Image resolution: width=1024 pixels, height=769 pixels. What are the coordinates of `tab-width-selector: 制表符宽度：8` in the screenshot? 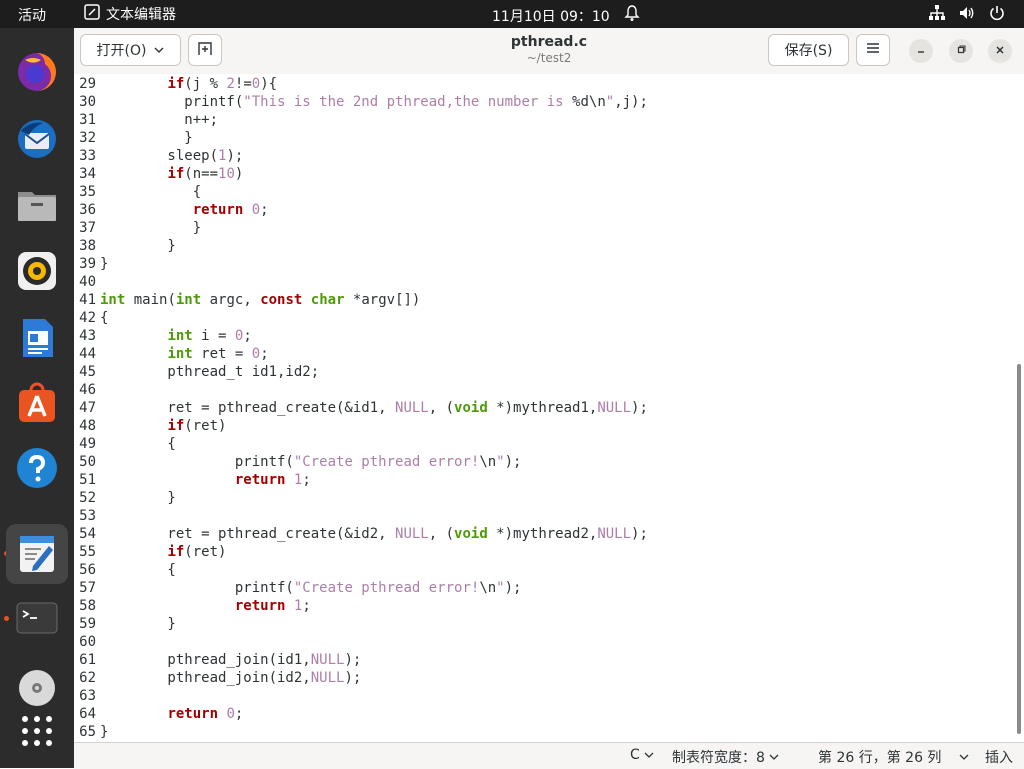 It's located at (725, 757).